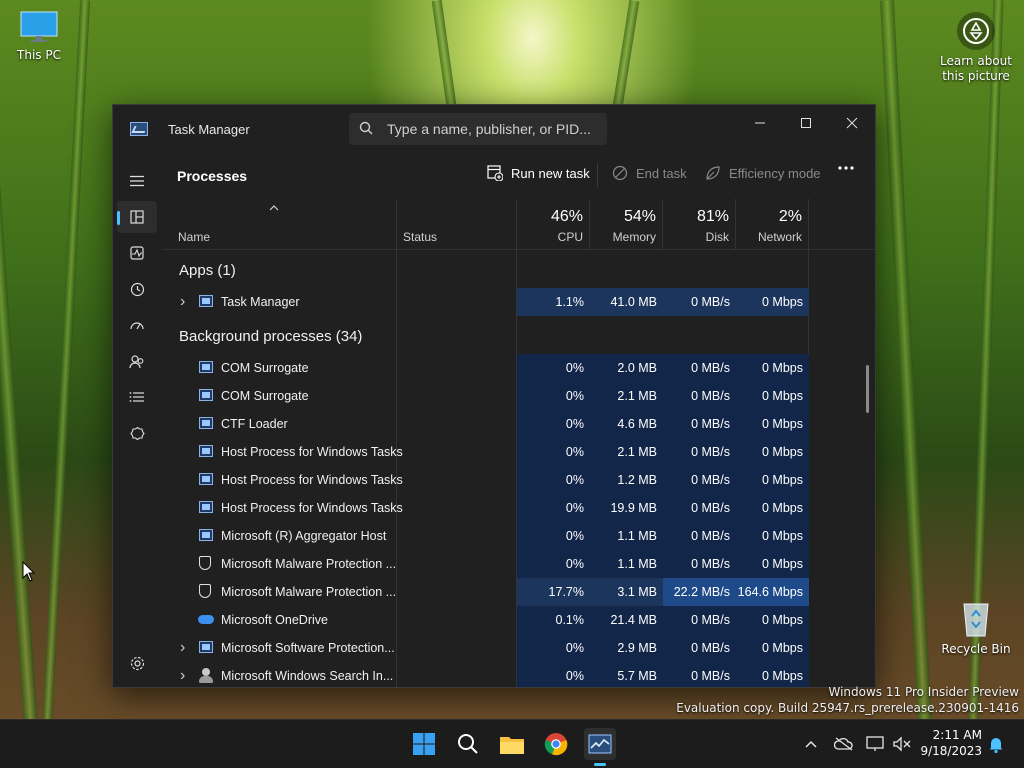  Describe the element at coordinates (867, 389) in the screenshot. I see `scrollbar-thumb` at that location.